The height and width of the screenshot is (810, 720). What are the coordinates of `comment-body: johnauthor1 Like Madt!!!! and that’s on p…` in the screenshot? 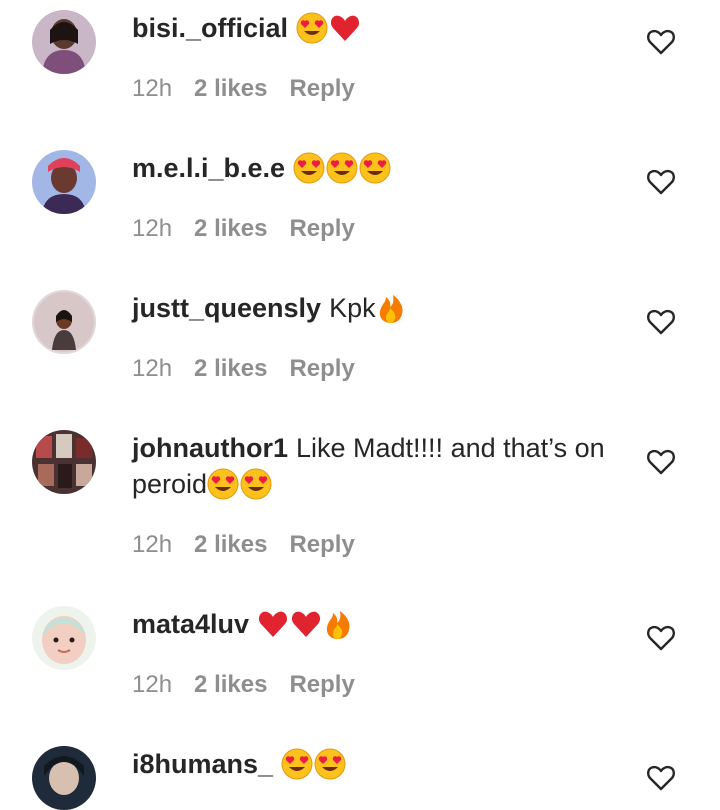 It's located at (377, 466).